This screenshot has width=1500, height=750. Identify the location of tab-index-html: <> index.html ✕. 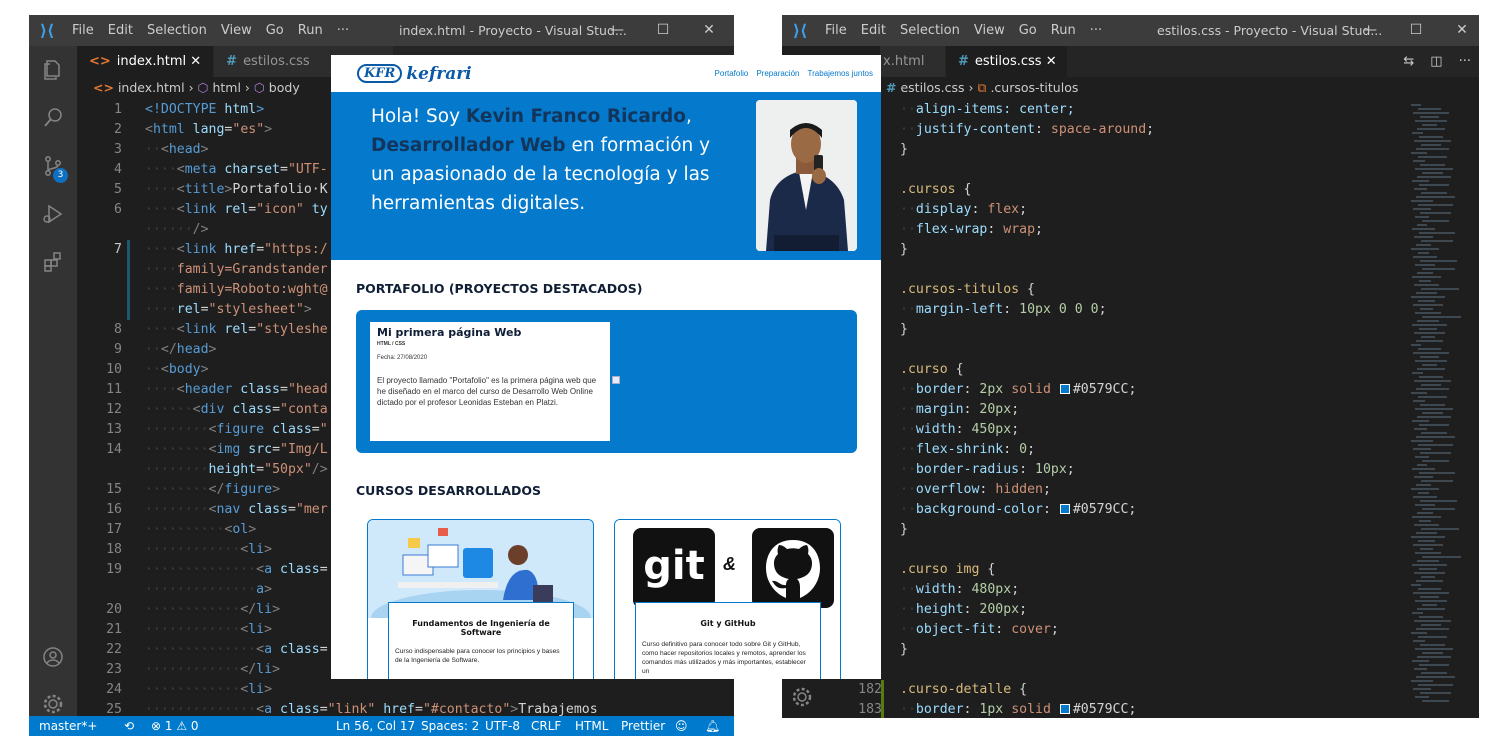
(146, 61).